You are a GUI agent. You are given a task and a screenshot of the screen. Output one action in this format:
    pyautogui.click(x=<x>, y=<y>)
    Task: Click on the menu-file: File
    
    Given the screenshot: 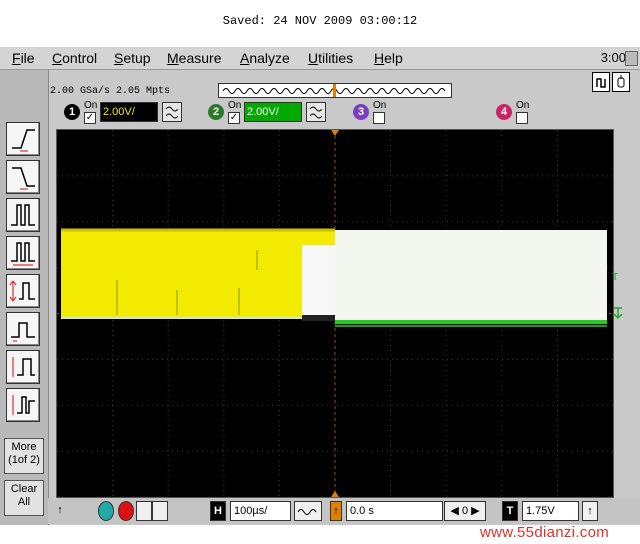 What is the action you would take?
    pyautogui.click(x=23, y=58)
    